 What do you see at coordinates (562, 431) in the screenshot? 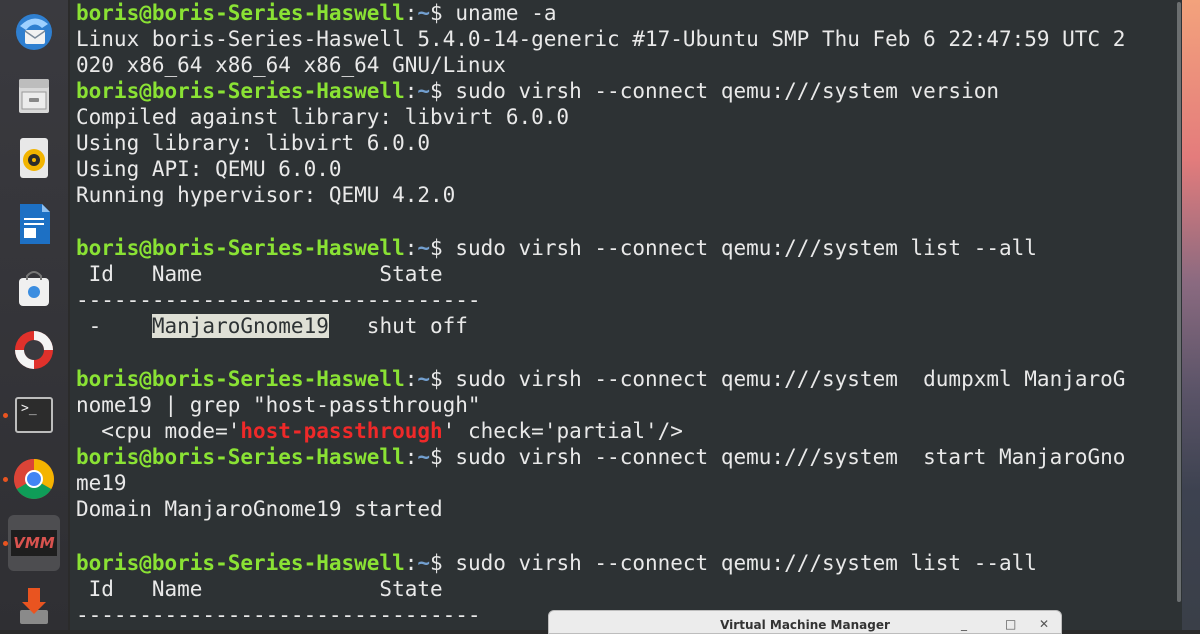
I see `xml-suffix: ' check='partial'/>` at bounding box center [562, 431].